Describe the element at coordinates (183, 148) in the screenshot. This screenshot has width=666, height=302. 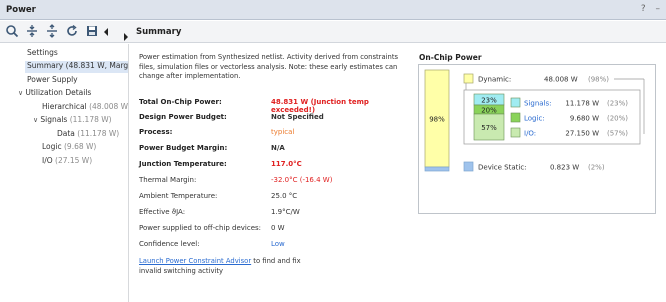
I see `row-label: Power Budget Margin:` at that location.